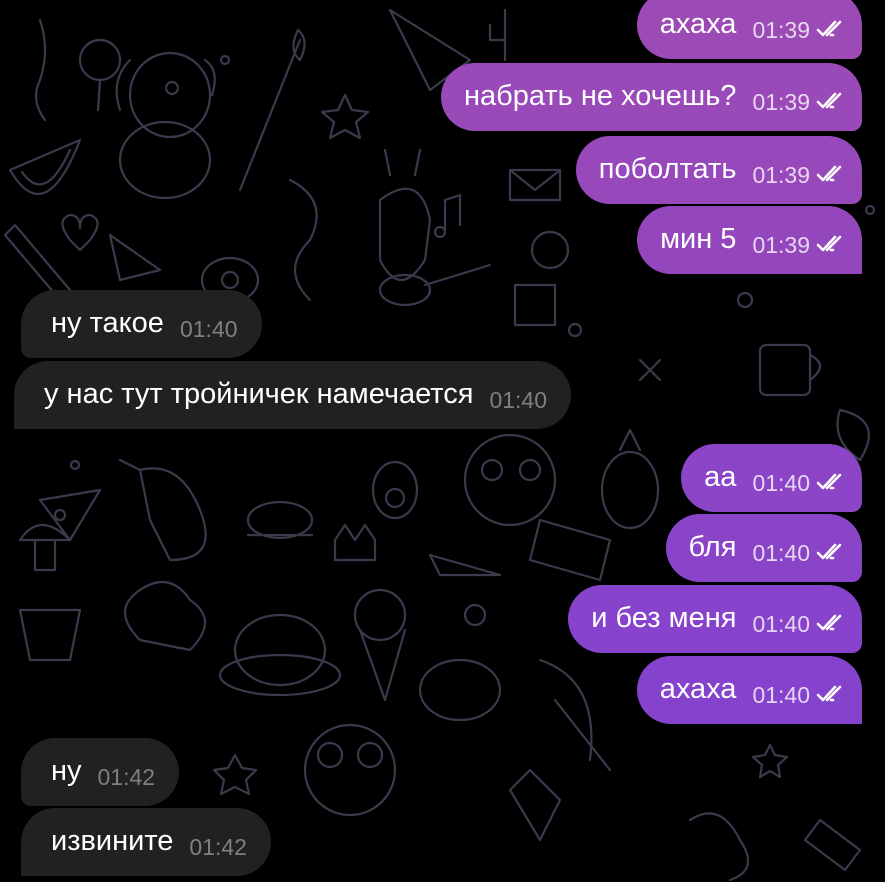  I want to click on message-text: бля, so click(712, 547).